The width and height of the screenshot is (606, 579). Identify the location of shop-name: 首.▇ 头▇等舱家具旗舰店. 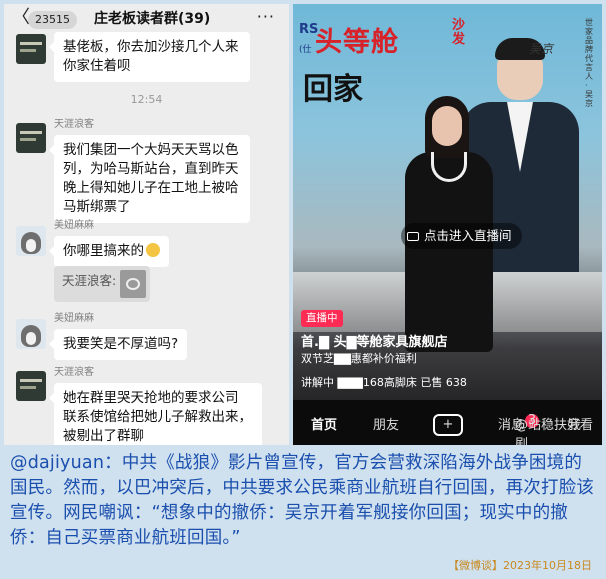
(374, 340).